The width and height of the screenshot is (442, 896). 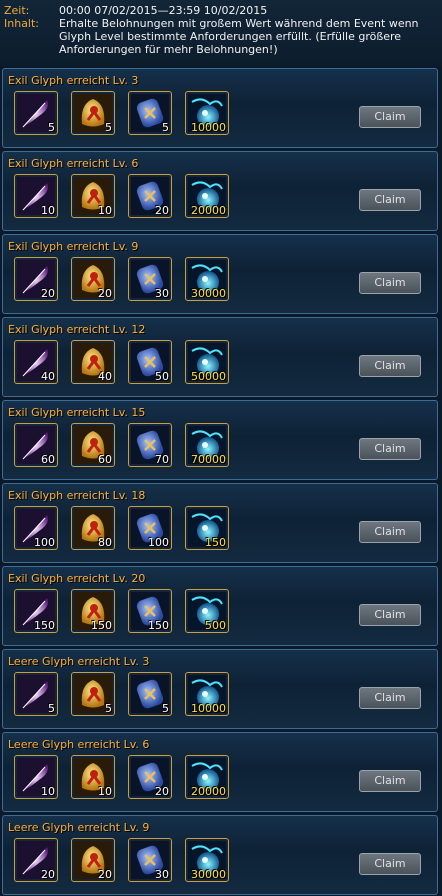 I want to click on reward-item-slot: 80, so click(x=93, y=528).